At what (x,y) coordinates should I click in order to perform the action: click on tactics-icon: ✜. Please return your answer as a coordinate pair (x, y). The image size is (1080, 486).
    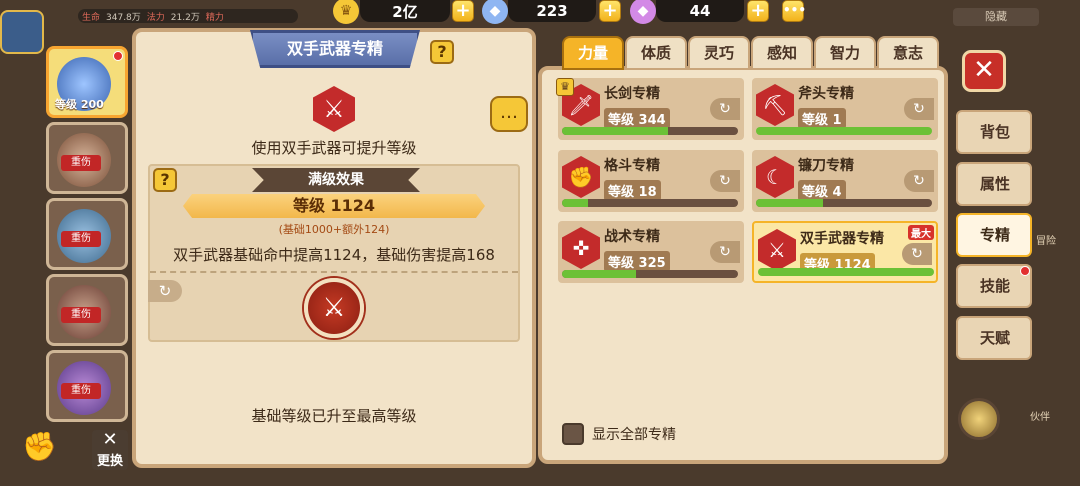
    Looking at the image, I should click on (581, 248).